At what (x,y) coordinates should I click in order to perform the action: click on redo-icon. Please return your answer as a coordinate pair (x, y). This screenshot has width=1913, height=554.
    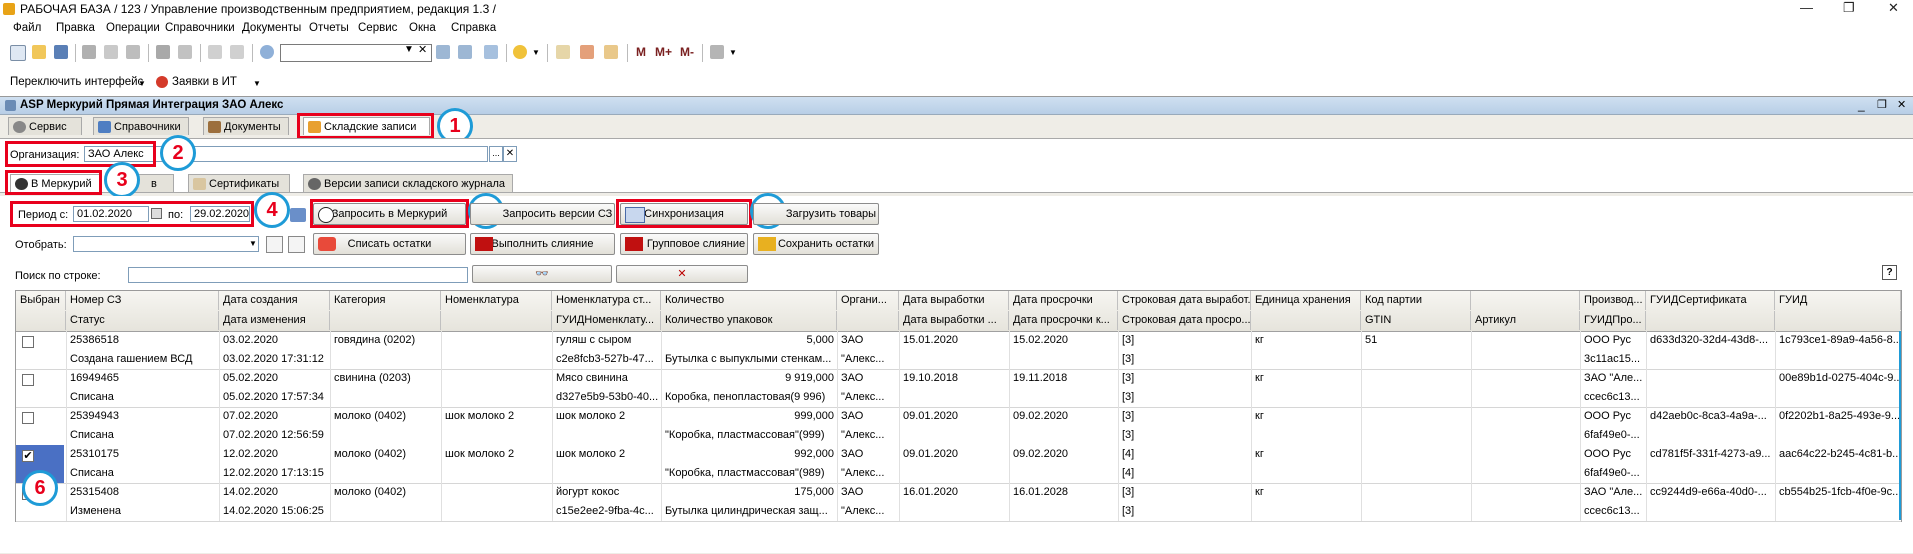
    Looking at the image, I should click on (237, 52).